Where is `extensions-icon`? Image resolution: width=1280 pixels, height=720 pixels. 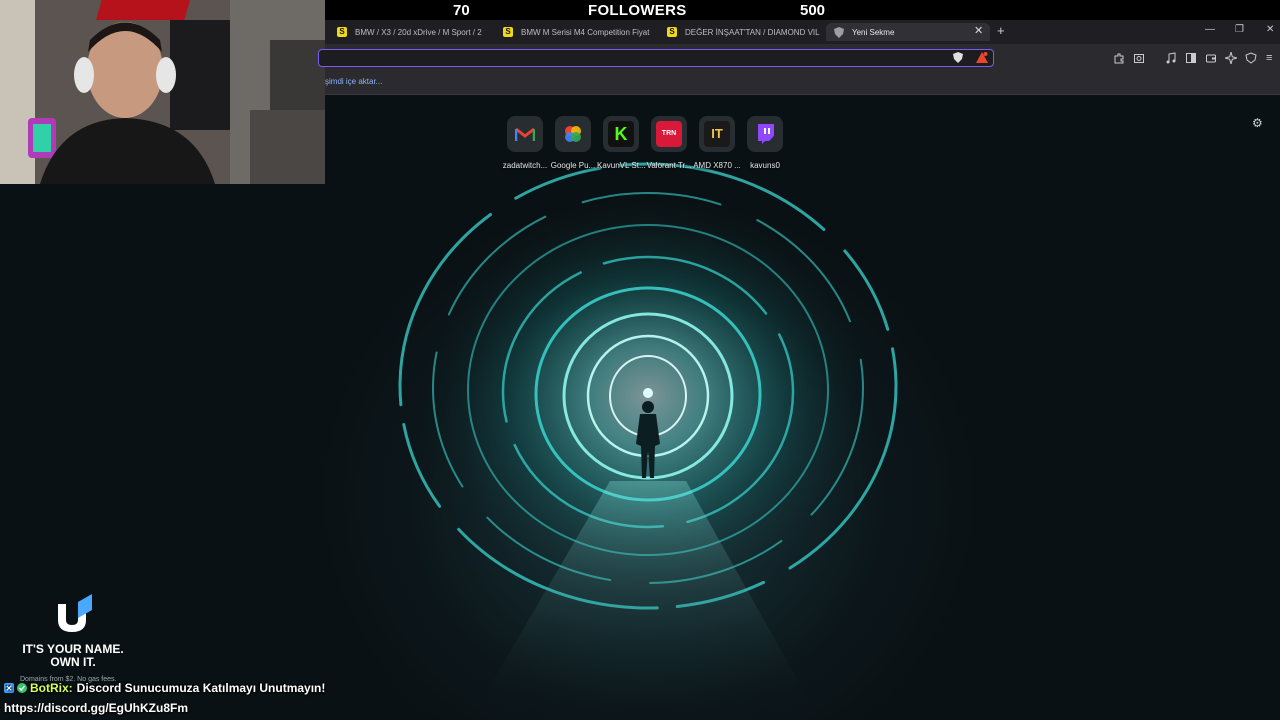
extensions-icon is located at coordinates (1119, 58).